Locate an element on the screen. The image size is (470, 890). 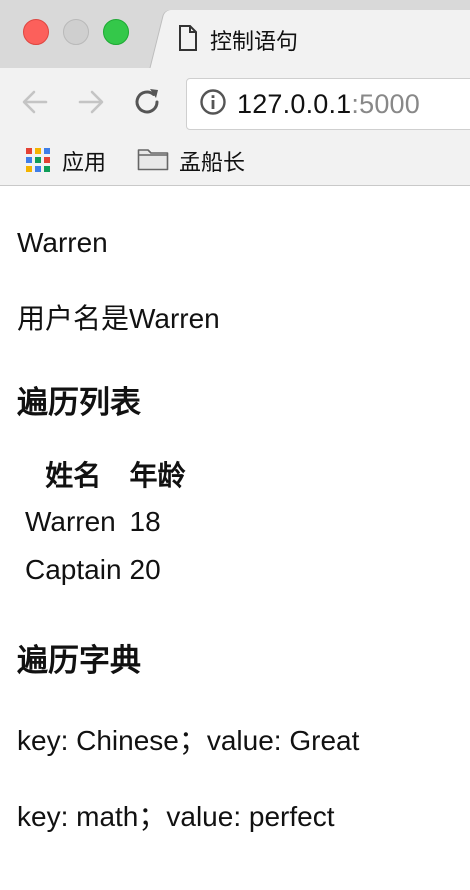
browser-toolbar: 127.0.0.1:5000 is located at coordinates (235, 104).